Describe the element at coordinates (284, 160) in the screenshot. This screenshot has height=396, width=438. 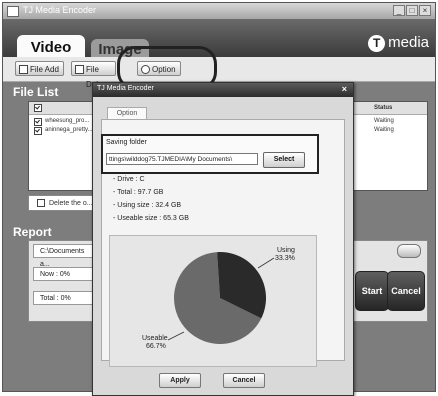
I see `select-folder-button: Select` at that location.